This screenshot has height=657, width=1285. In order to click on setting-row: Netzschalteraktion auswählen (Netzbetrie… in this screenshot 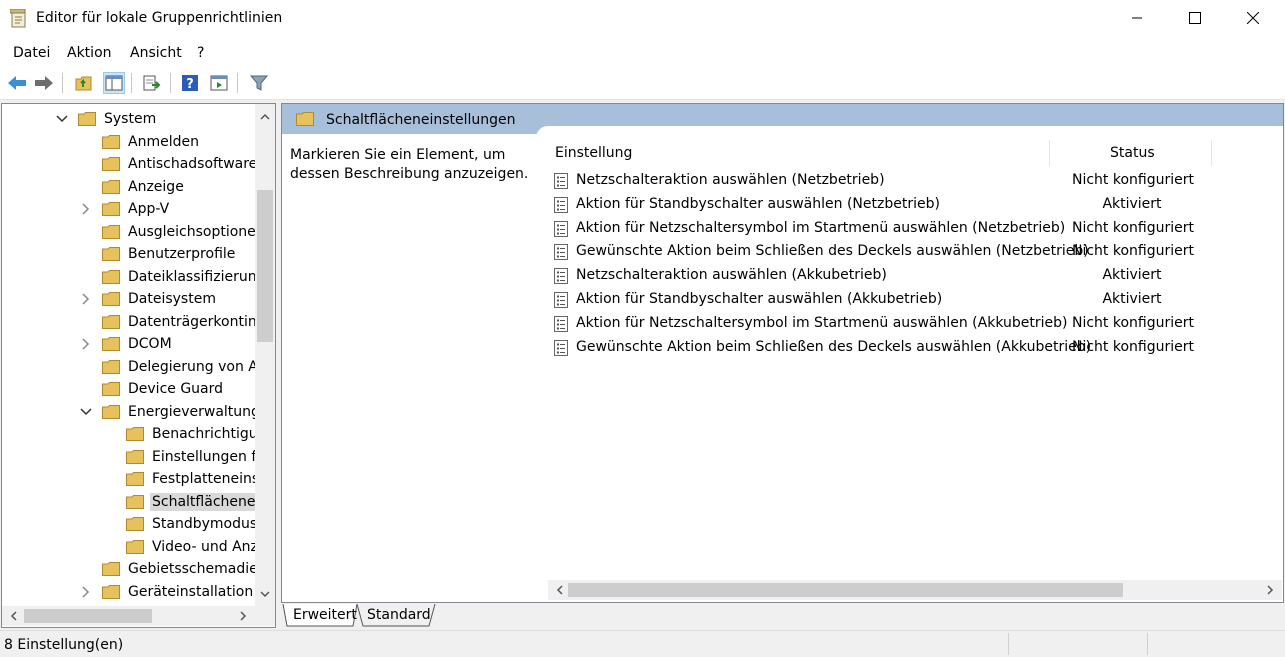, I will do `click(900, 181)`.